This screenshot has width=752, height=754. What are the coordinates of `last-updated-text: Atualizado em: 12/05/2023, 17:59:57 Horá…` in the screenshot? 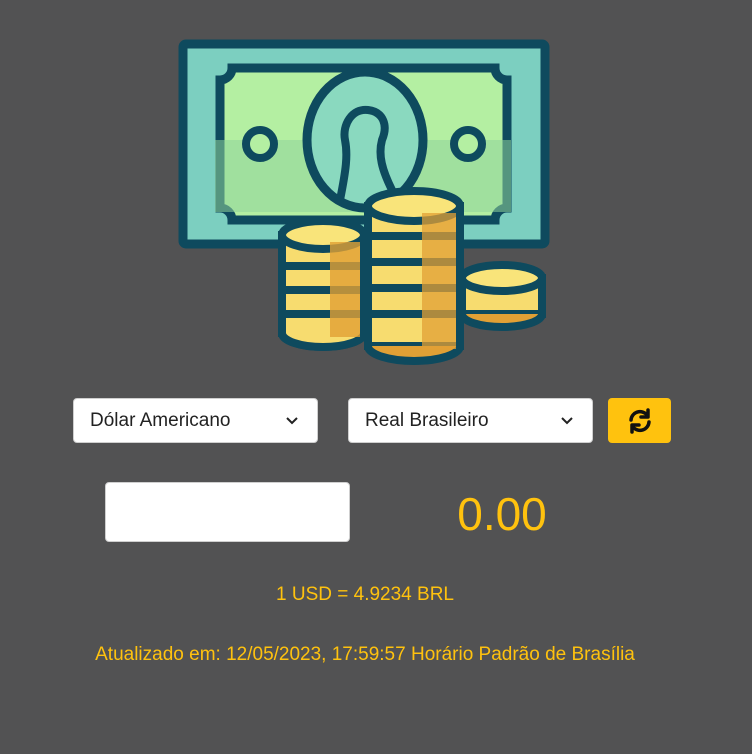 It's located at (365, 654).